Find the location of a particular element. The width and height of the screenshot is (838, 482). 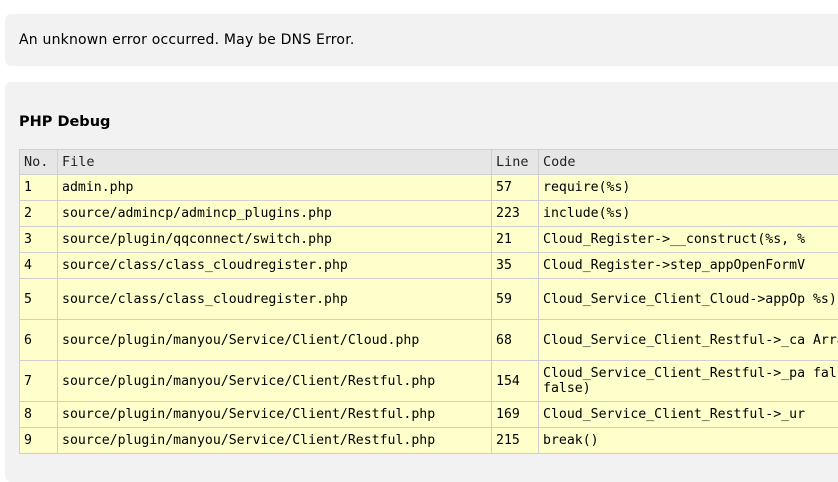

cell-code: Cloud_Service_Client_Restful->_ur is located at coordinates (688, 415).